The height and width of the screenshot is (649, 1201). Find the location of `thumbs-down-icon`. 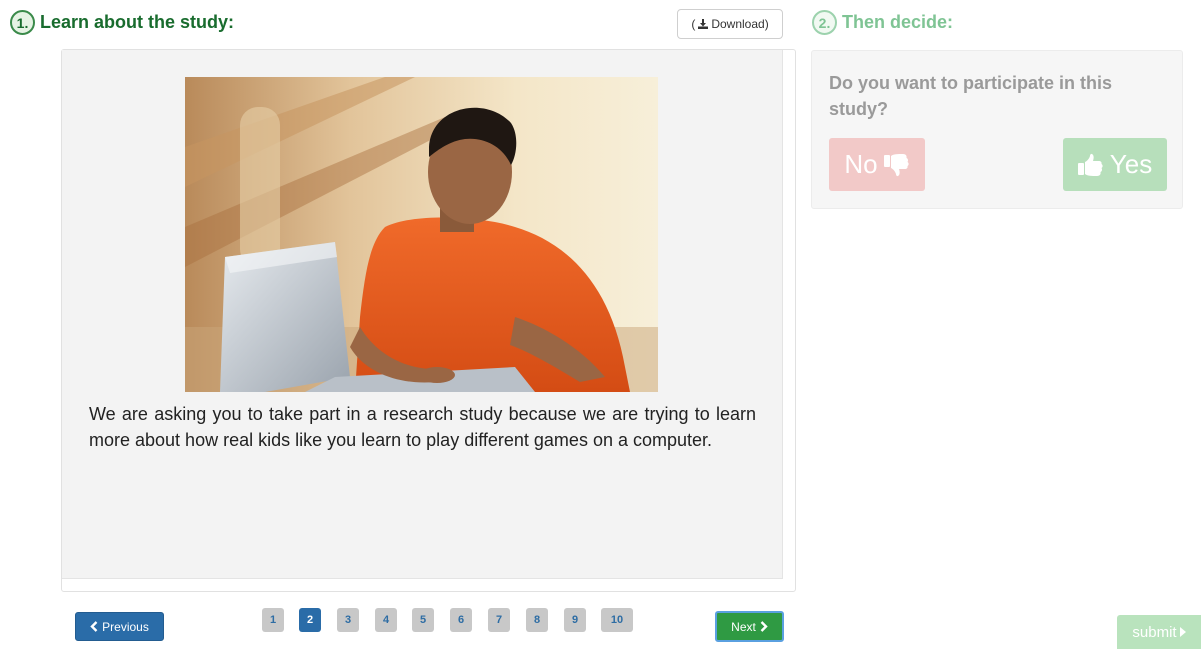

thumbs-down-icon is located at coordinates (896, 164).